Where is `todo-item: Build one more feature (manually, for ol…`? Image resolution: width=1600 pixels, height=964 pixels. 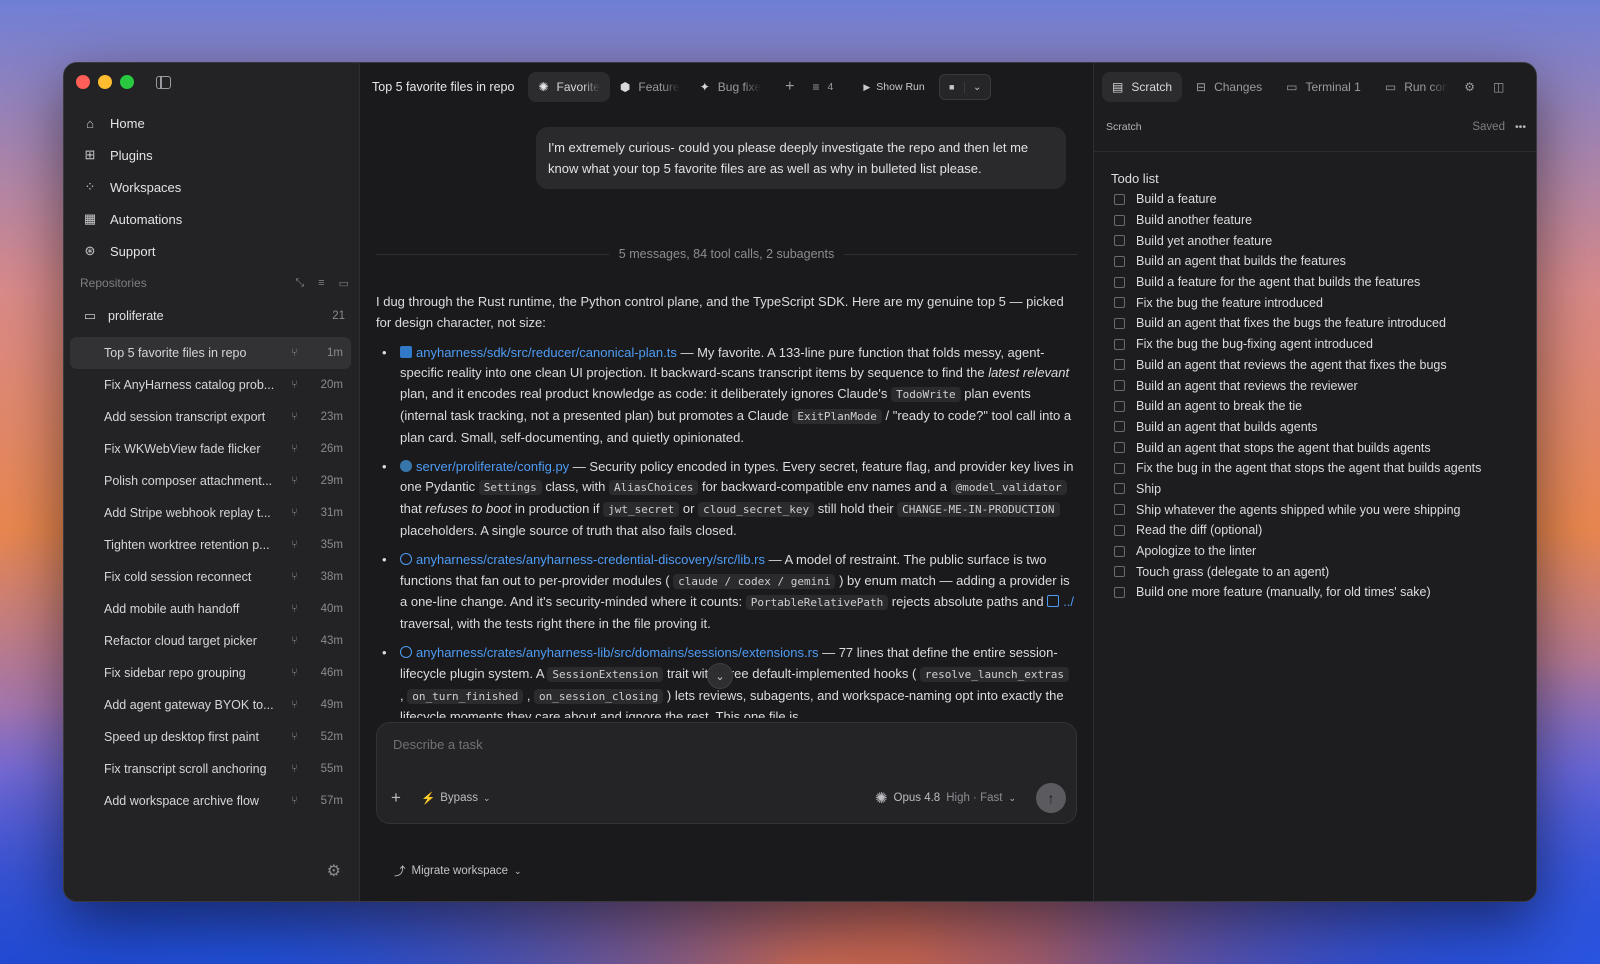
todo-item: Build one more feature (manually, for ol… is located at coordinates (1321, 592).